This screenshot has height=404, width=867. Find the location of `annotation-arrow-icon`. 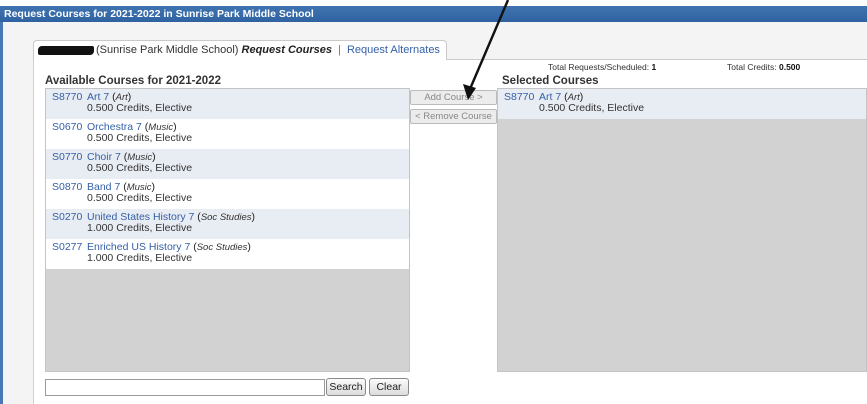

annotation-arrow-icon is located at coordinates (486, 50).